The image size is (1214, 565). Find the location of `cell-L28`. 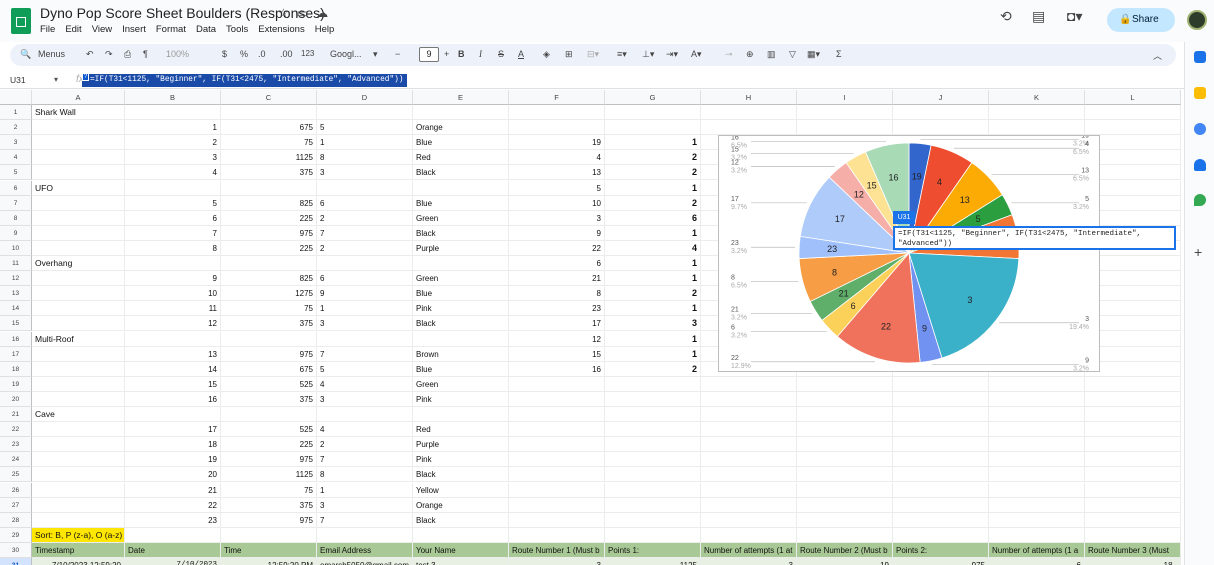

cell-L28 is located at coordinates (1133, 520).